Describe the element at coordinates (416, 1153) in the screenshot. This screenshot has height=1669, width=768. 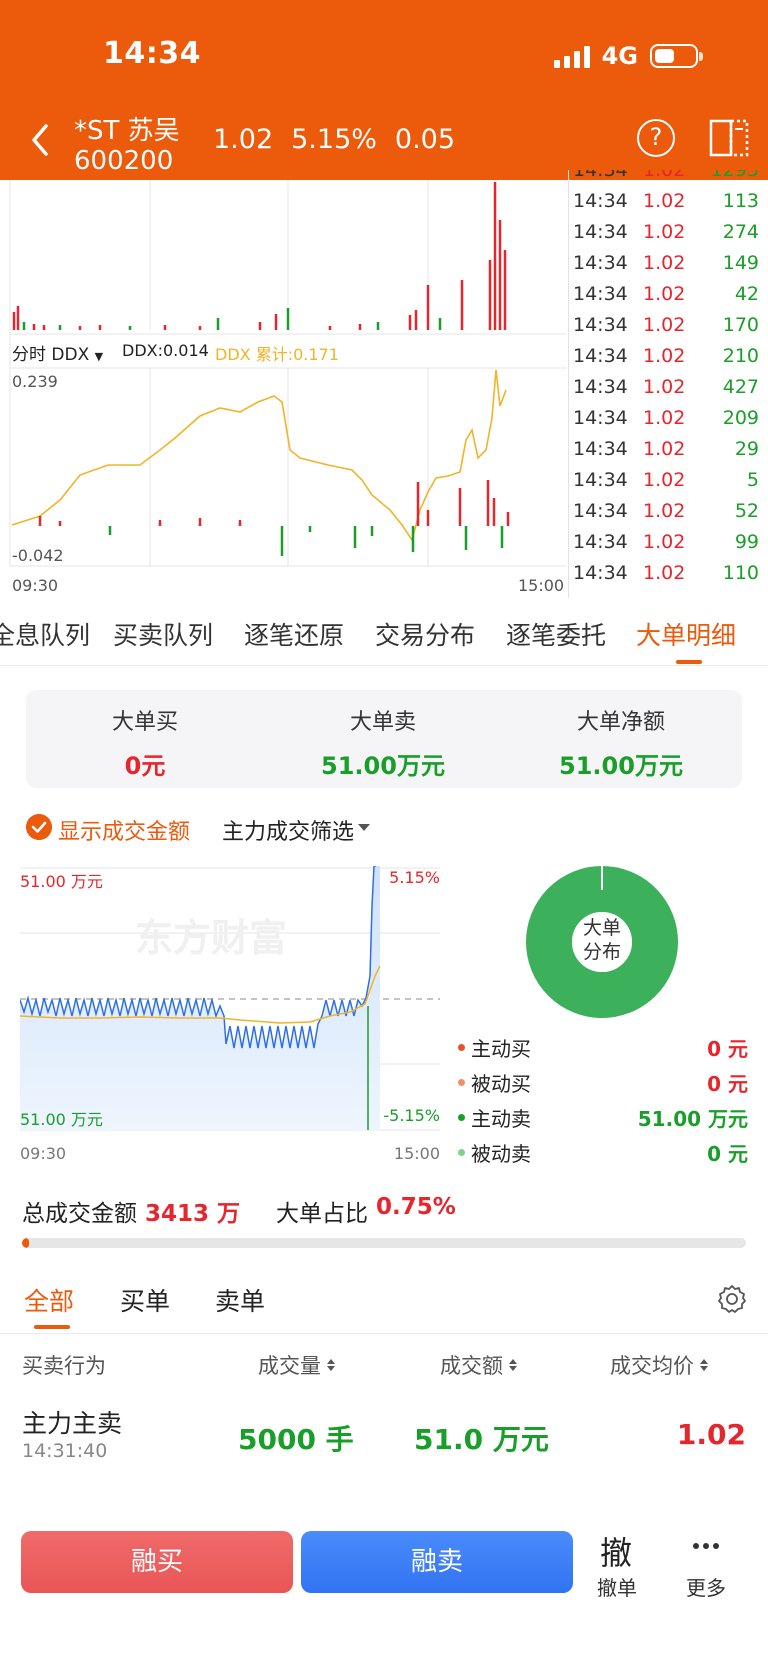
I see `chart-time-end-label: 15:00` at that location.